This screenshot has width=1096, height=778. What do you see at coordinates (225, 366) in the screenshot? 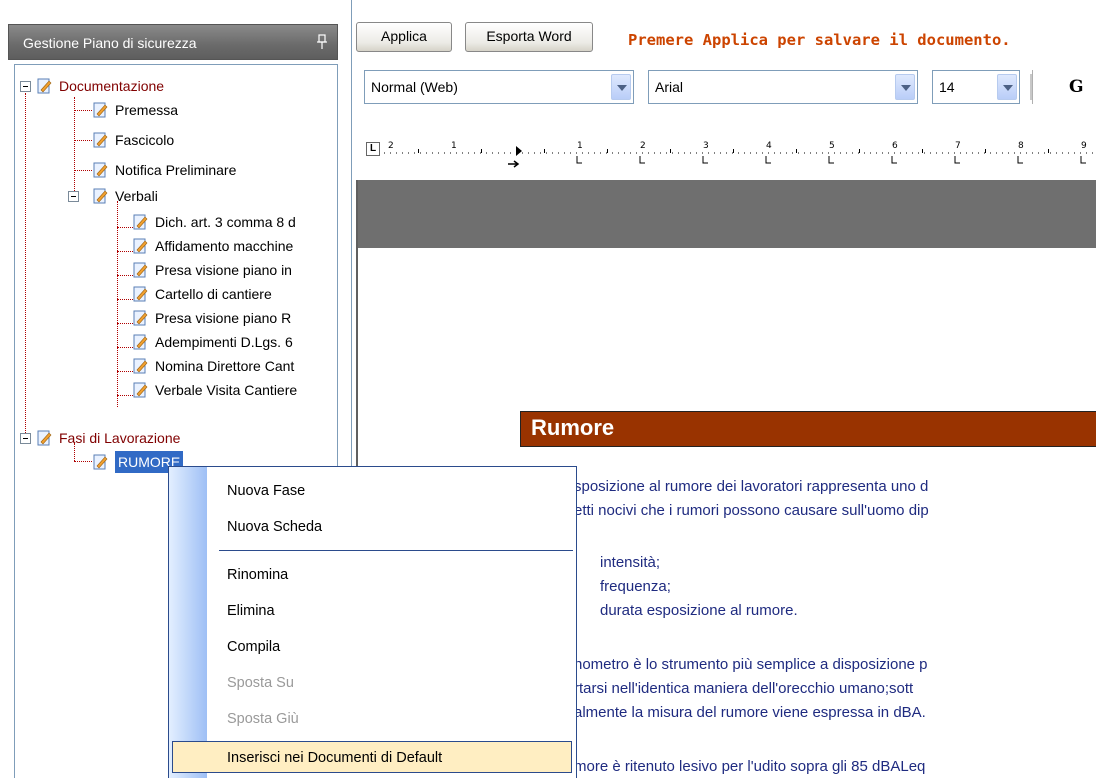
I see `tree-item-label: Nomina Direttore Cant` at bounding box center [225, 366].